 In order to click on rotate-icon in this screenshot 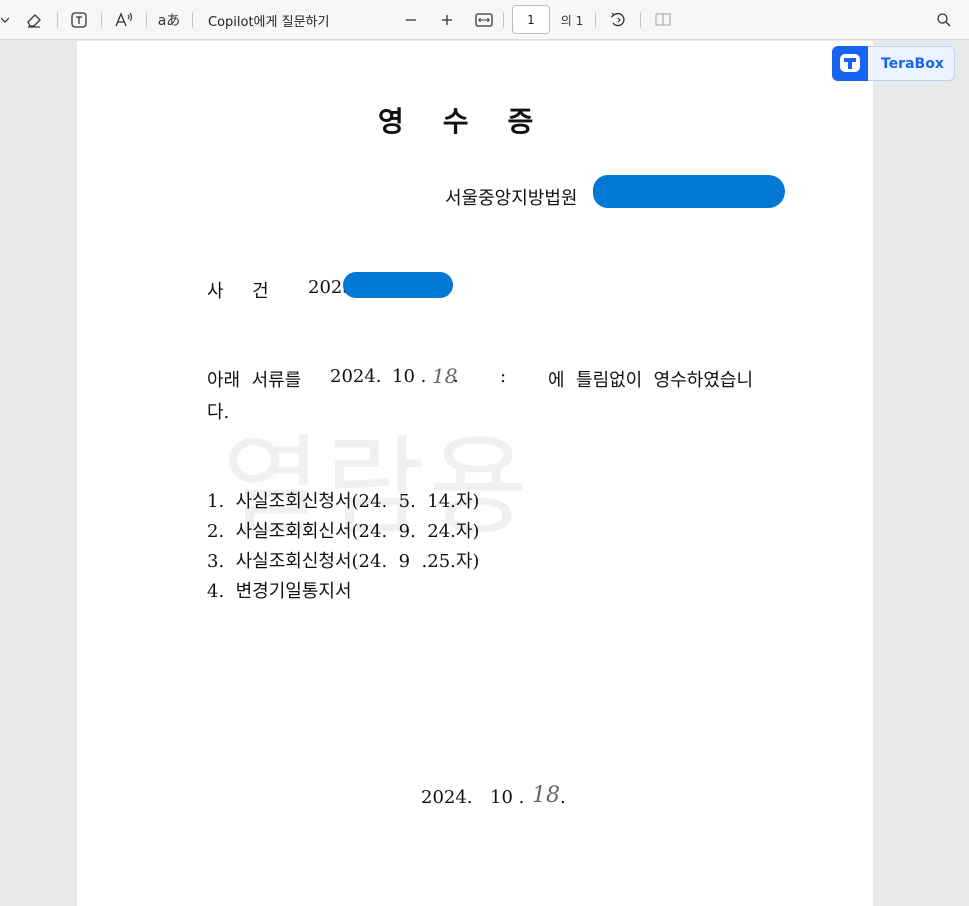, I will do `click(618, 20)`.